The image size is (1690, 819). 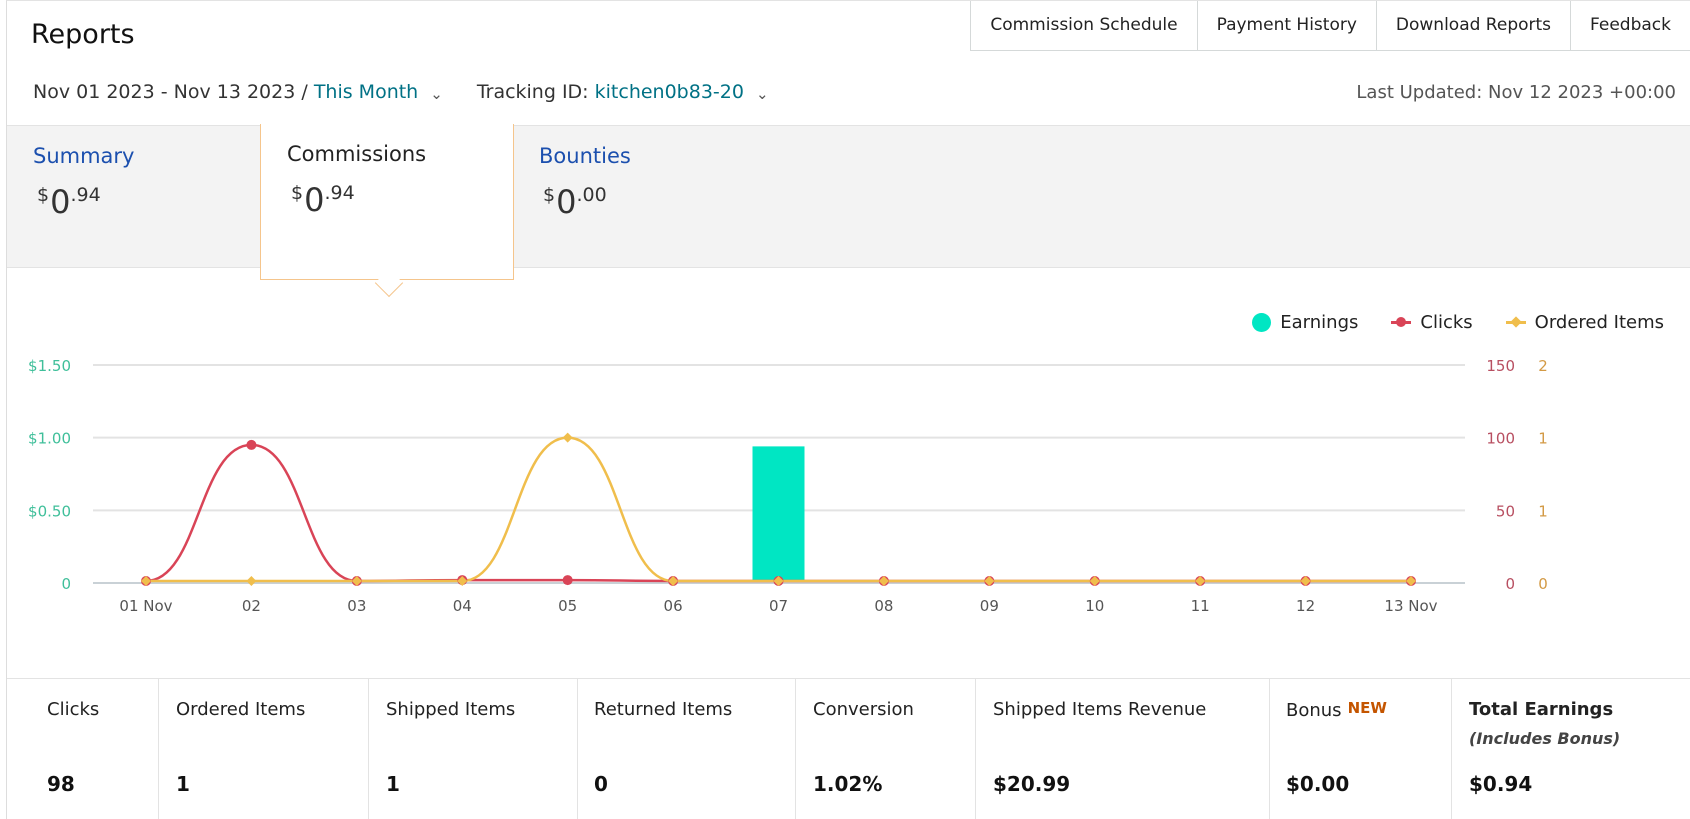 I want to click on tab-bounties-label: Bounties, so click(x=585, y=156).